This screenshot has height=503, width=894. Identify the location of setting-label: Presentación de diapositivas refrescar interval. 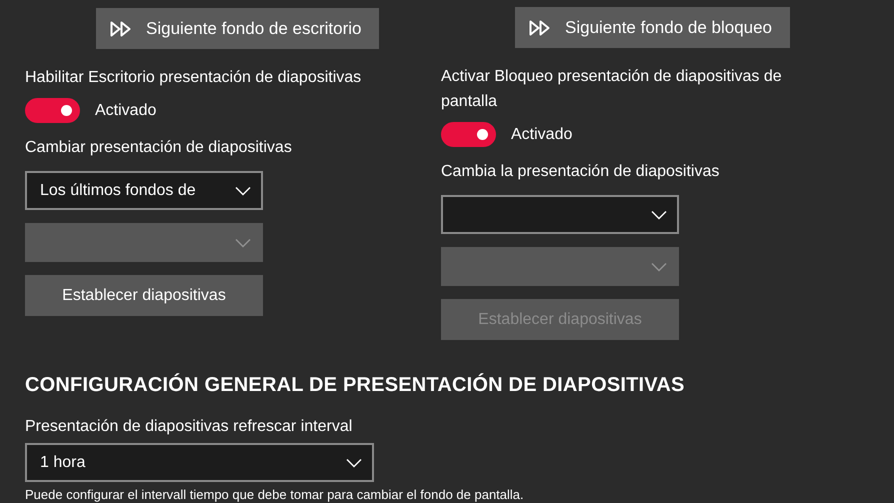
(189, 427).